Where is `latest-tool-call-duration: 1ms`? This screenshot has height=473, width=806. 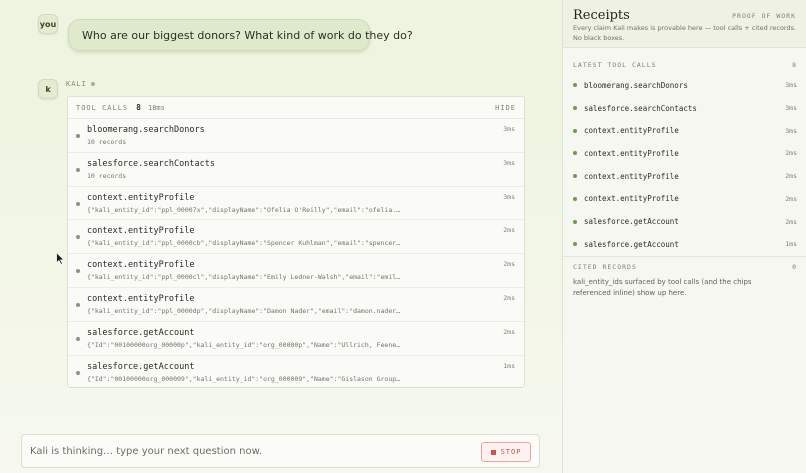
latest-tool-call-duration: 1ms is located at coordinates (791, 244).